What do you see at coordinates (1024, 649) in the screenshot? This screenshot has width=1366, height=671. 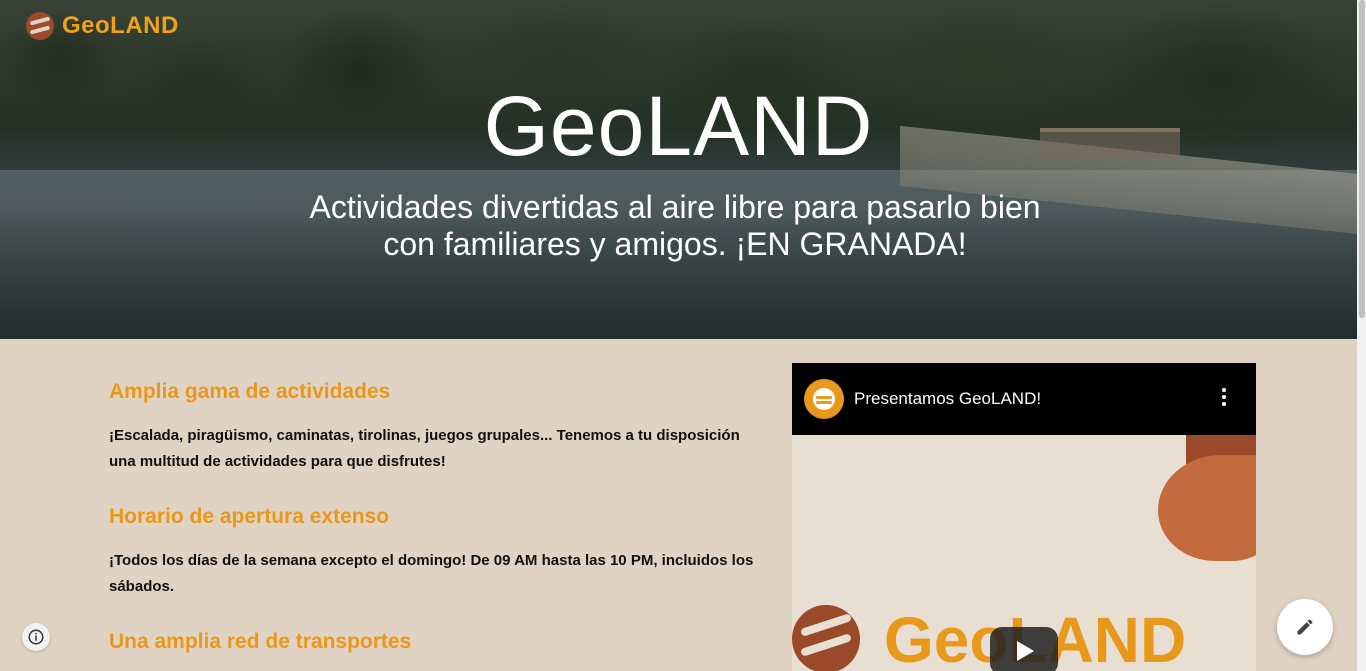 I see `play-button` at bounding box center [1024, 649].